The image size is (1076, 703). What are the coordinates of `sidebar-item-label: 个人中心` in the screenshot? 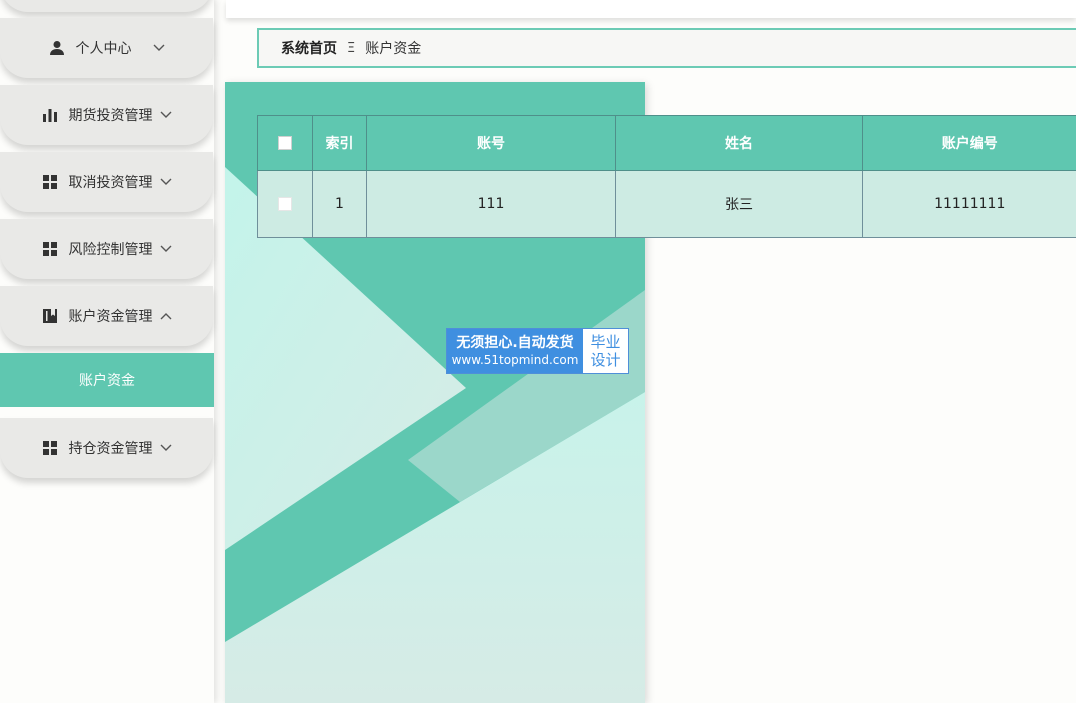 It's located at (103, 49).